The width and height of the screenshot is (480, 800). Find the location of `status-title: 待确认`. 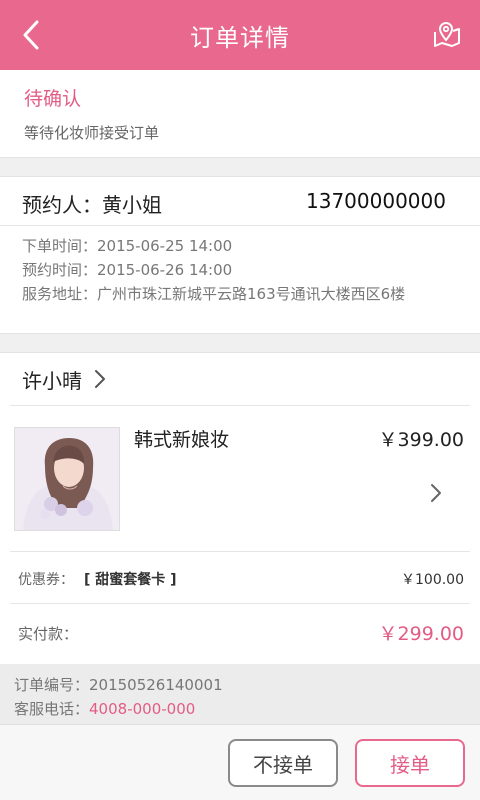

status-title: 待确认 is located at coordinates (53, 99).